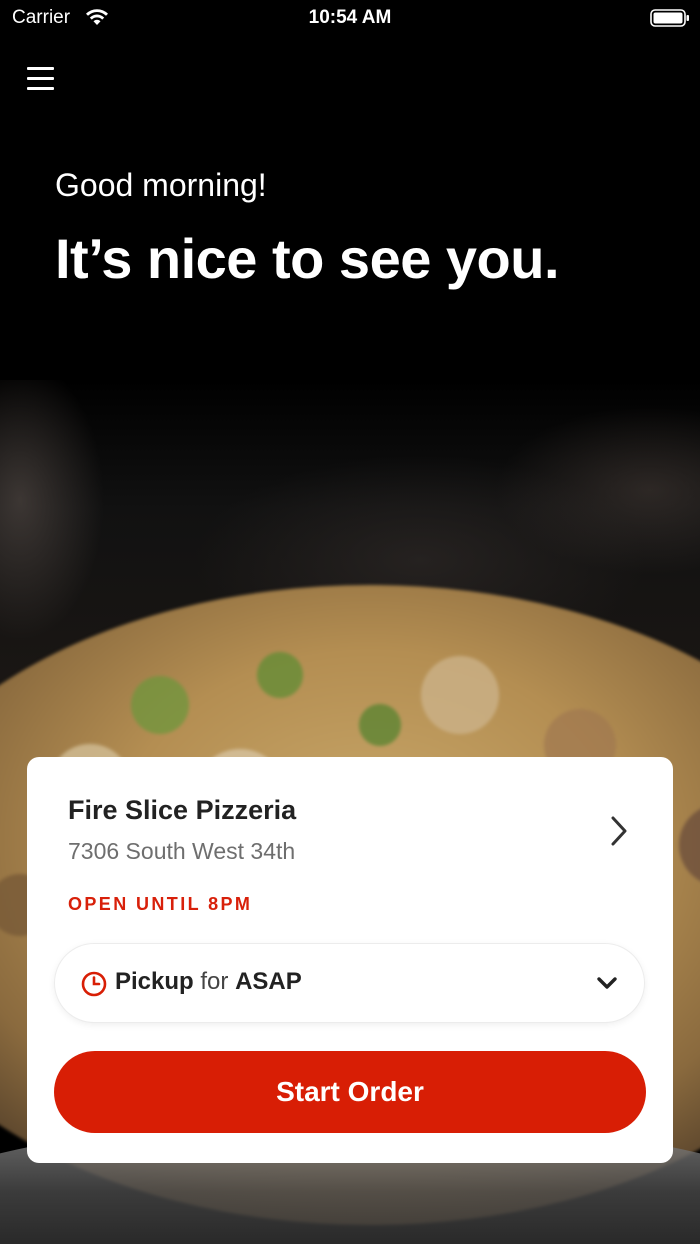  I want to click on start-order-button: Start Order, so click(350, 1092).